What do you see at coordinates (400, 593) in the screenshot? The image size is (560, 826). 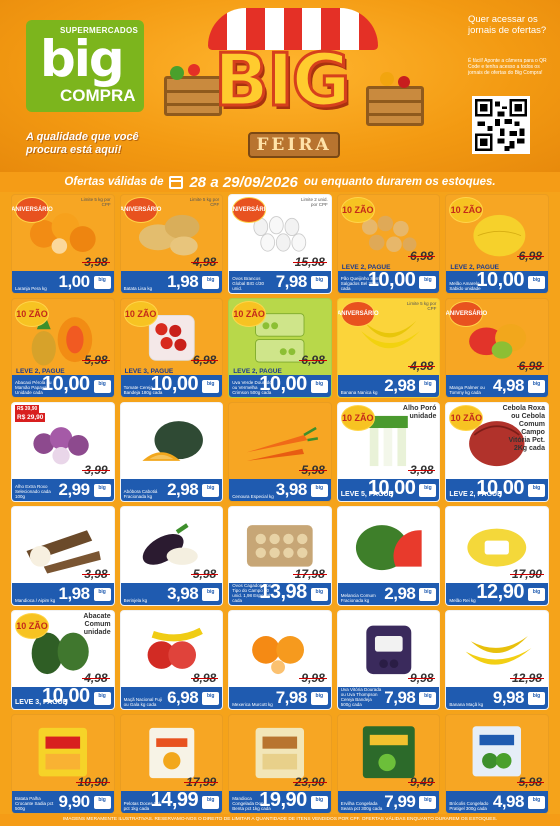 I see `price: 2,98` at bounding box center [400, 593].